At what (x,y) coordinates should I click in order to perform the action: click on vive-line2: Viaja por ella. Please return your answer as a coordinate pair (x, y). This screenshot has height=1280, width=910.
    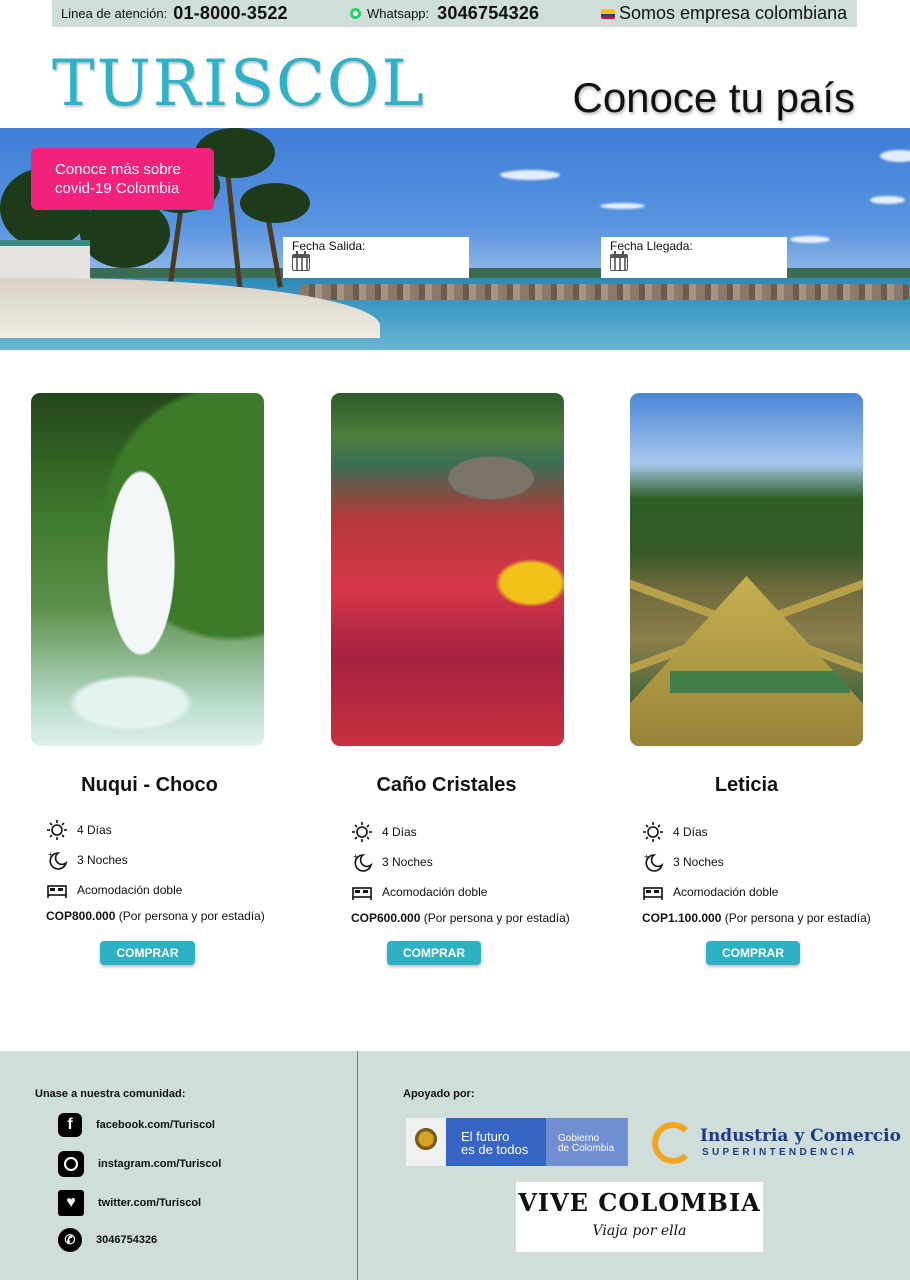
    Looking at the image, I should click on (639, 1231).